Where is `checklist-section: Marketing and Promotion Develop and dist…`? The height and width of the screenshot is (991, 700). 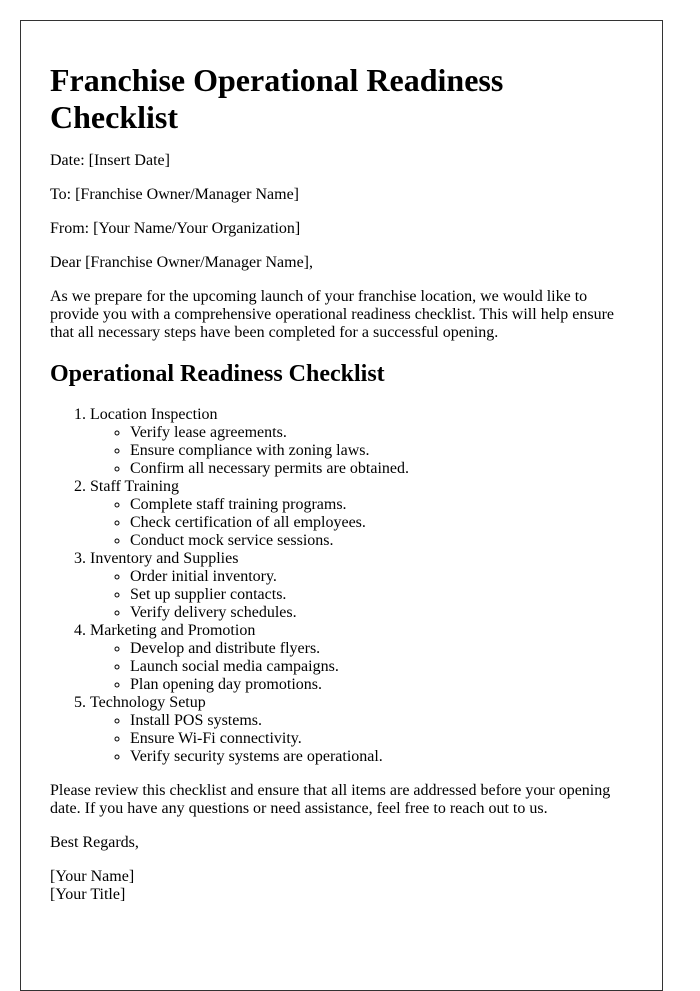
checklist-section: Marketing and Promotion Develop and dist… is located at coordinates (361, 658).